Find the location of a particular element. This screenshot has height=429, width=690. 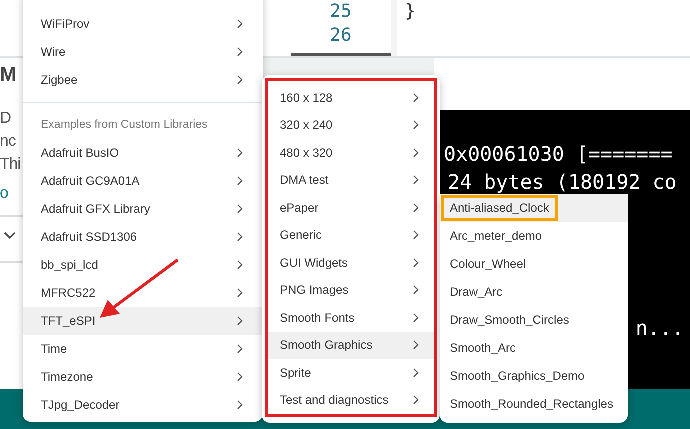

menu-item: Smooth_Rounded_Rectangles is located at coordinates (534, 404).